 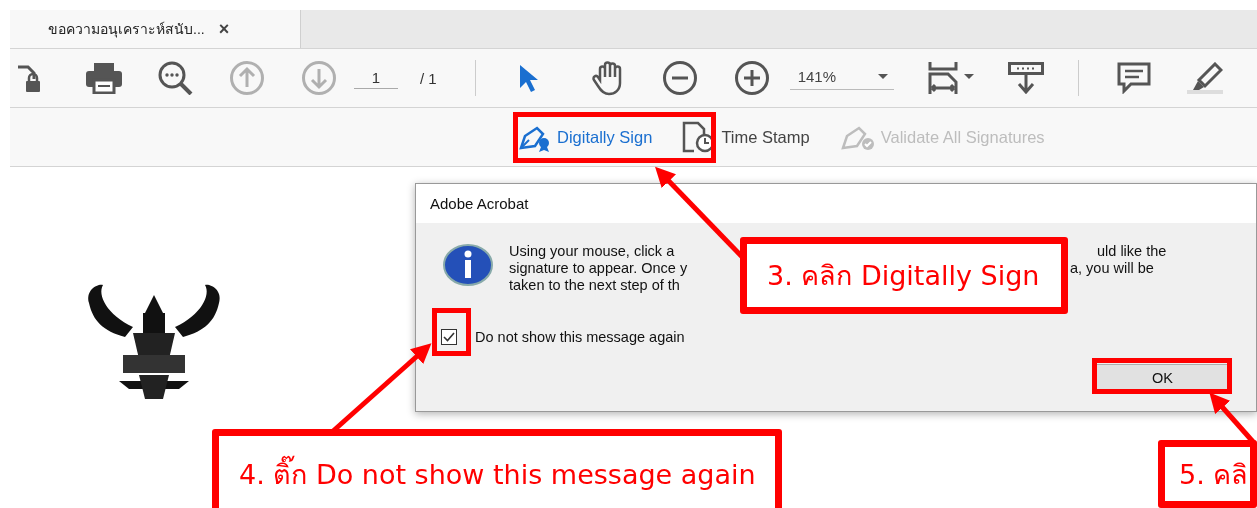 What do you see at coordinates (1112, 268) in the screenshot?
I see `message-text: a, you will be` at bounding box center [1112, 268].